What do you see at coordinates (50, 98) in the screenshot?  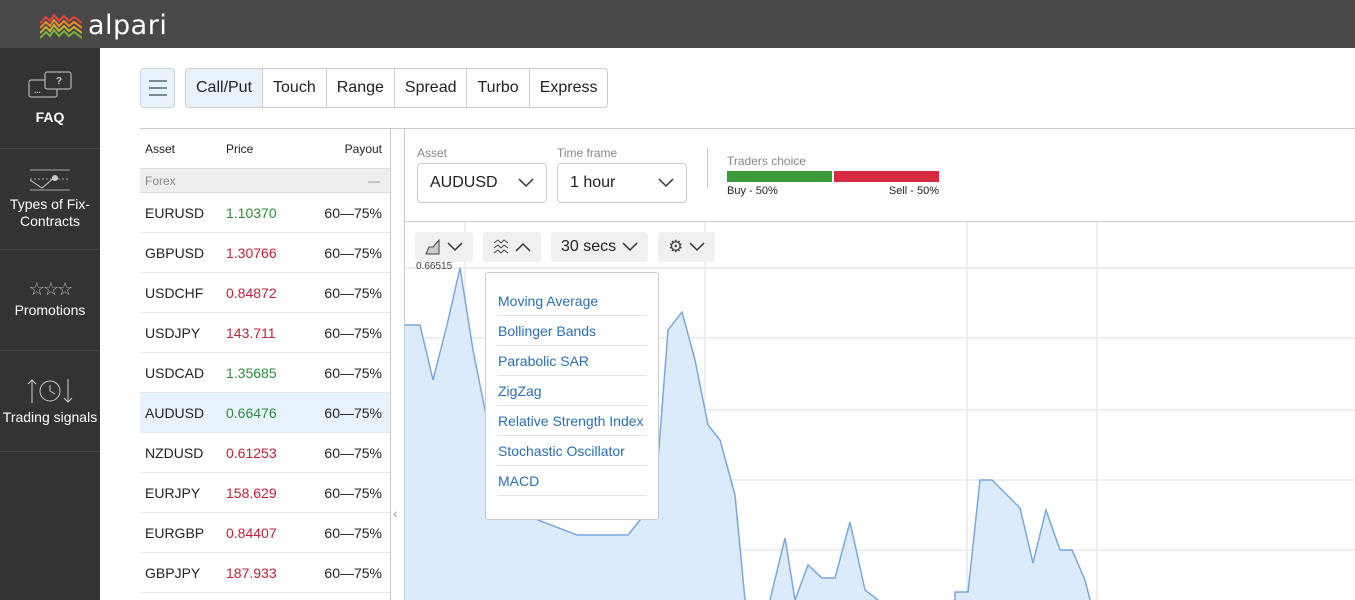 I see `sidebar-item-faq: ?... FAQ` at bounding box center [50, 98].